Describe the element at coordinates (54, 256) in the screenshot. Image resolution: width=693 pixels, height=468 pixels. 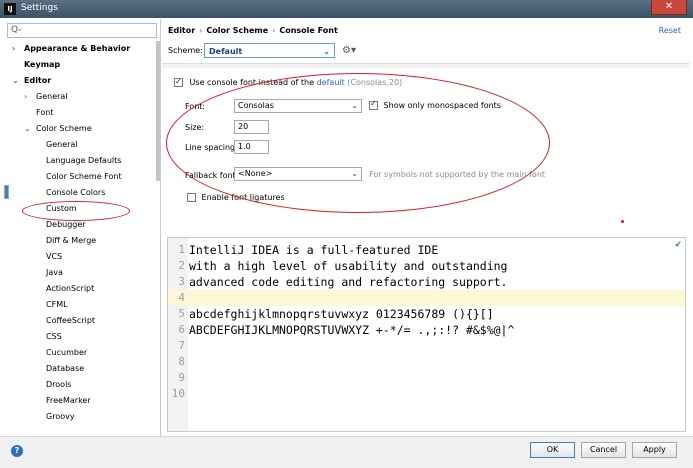
I see `sidebar-item-label: VCS` at that location.